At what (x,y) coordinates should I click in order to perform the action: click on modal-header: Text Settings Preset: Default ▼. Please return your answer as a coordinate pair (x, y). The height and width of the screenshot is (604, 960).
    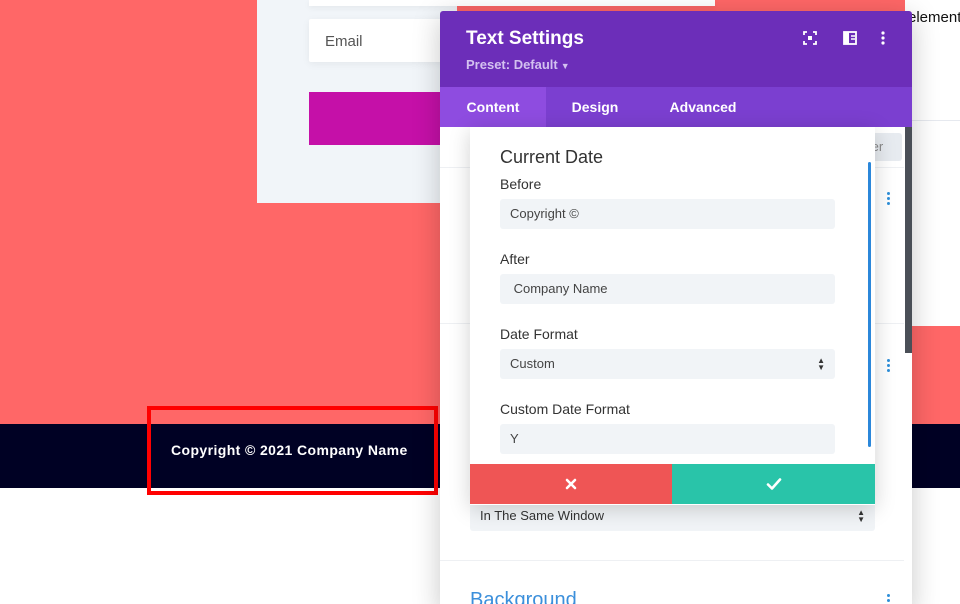
    Looking at the image, I should click on (676, 49).